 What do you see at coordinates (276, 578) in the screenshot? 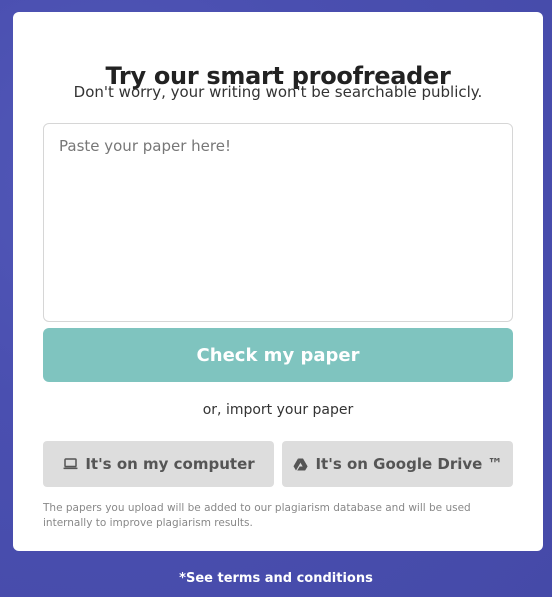
I see `terms-and-conditions-link: *See terms and conditions` at bounding box center [276, 578].